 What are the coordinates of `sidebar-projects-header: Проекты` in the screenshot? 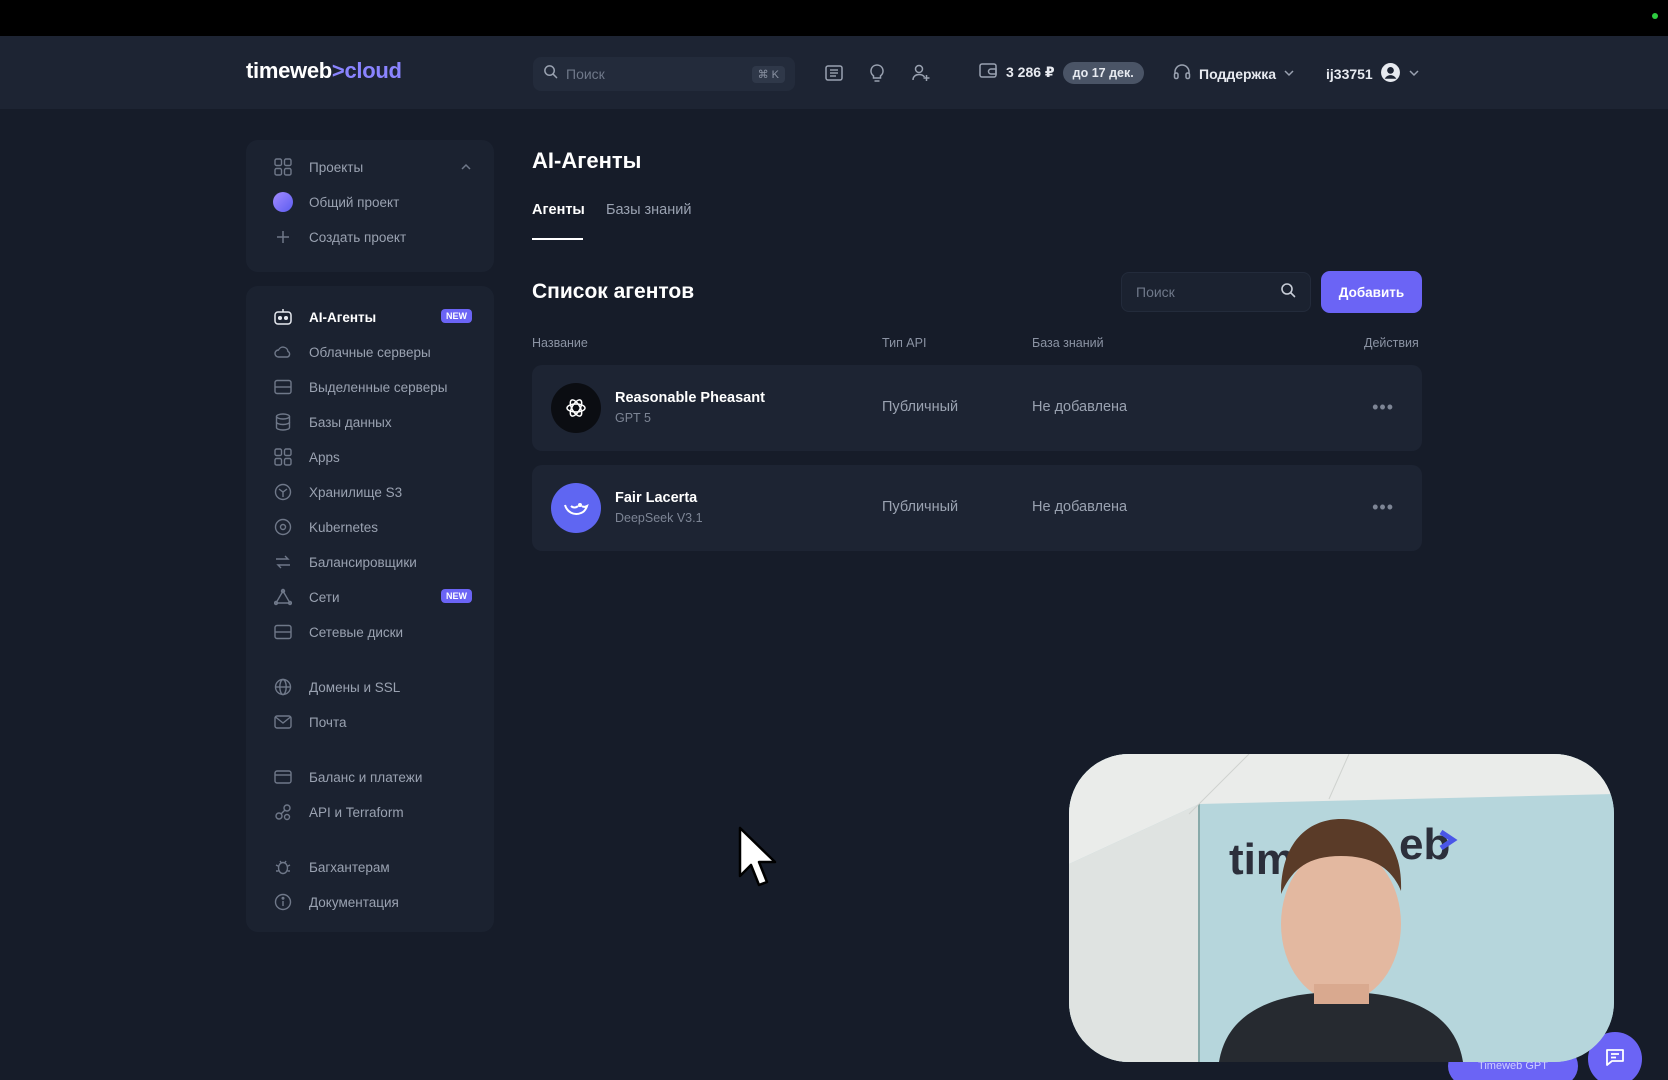 It's located at (372, 167).